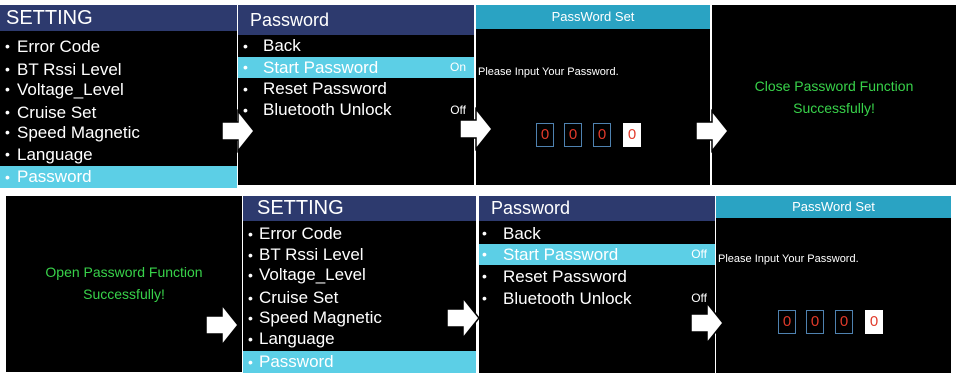 Image resolution: width=956 pixels, height=373 pixels. I want to click on open-success-message: Open Password Function Successfully!, so click(124, 283).